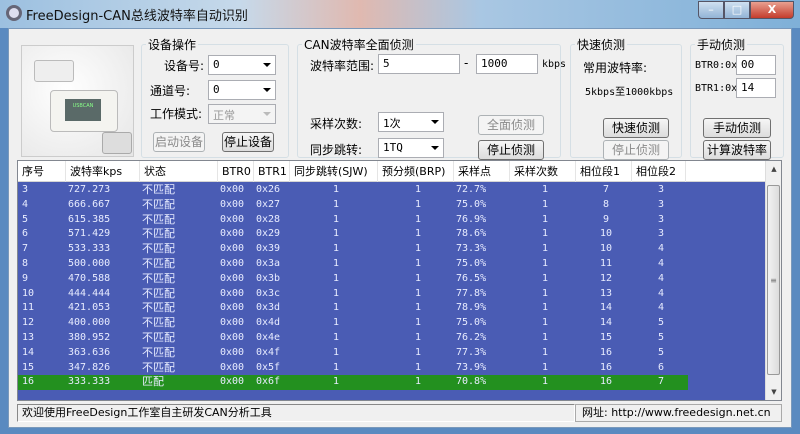  What do you see at coordinates (756, 88) in the screenshot?
I see `btr1-input: 14` at bounding box center [756, 88].